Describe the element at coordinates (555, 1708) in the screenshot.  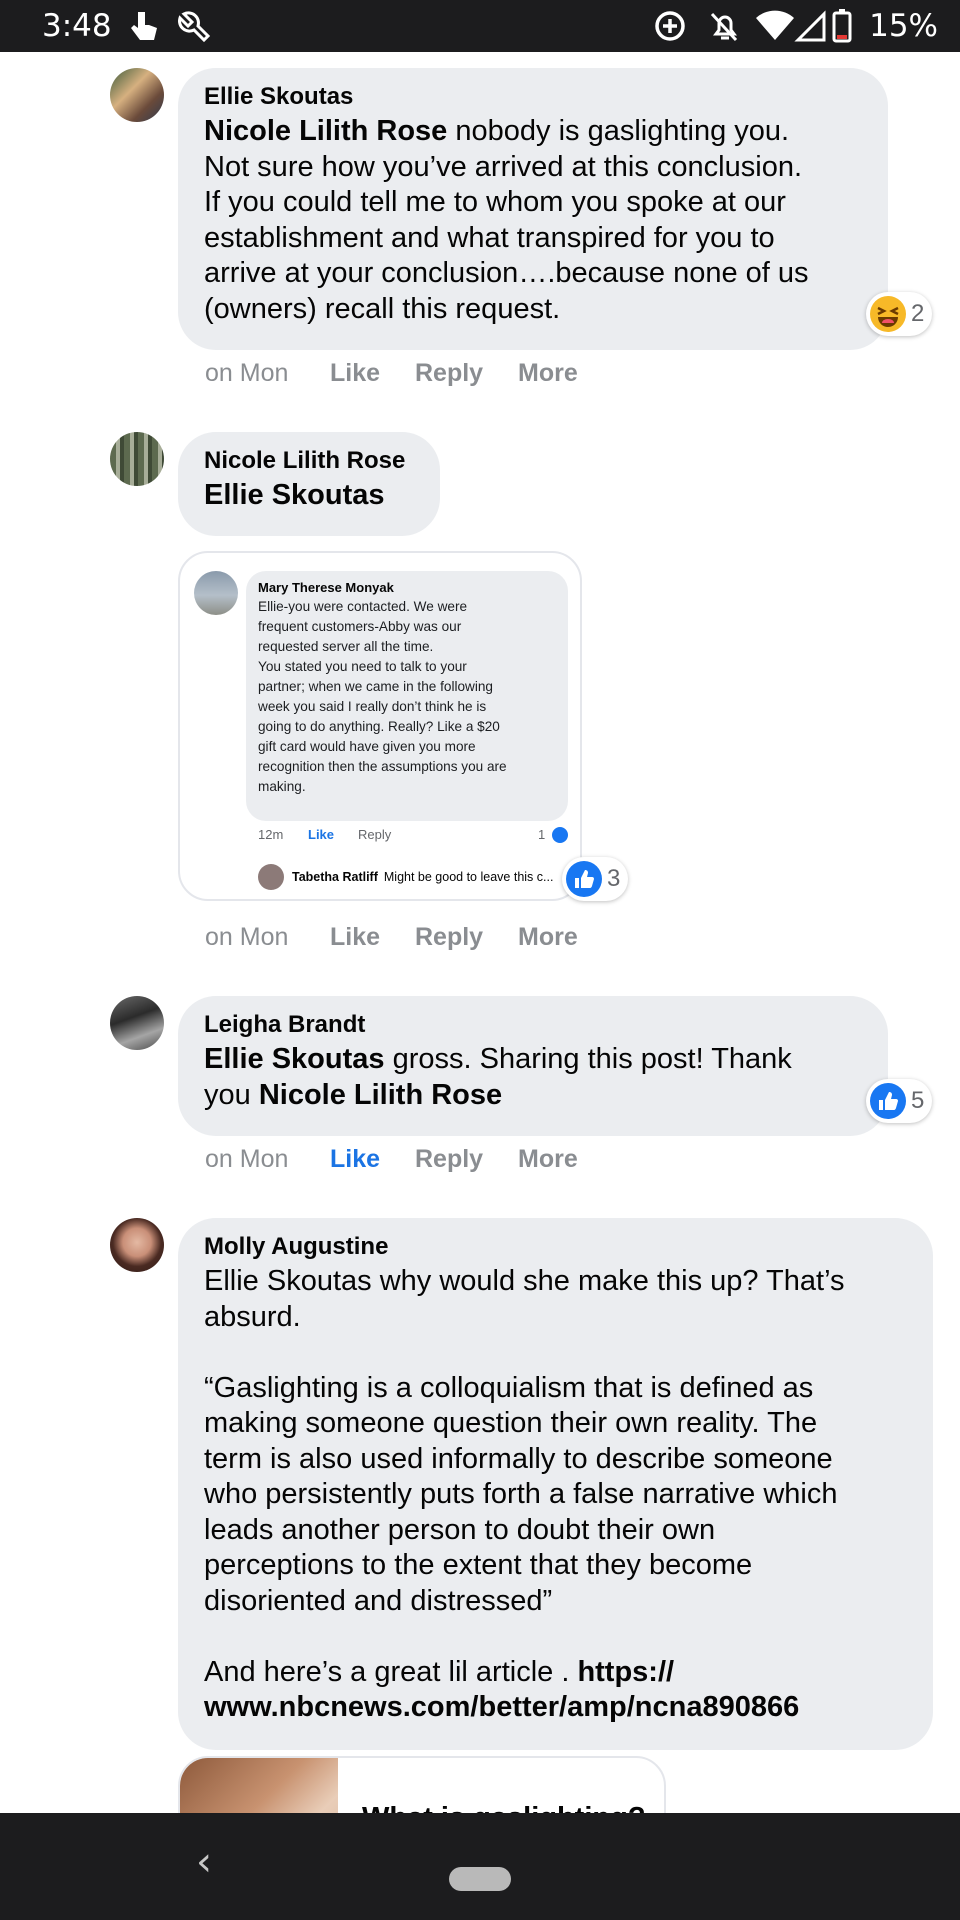
I see `article-link: www.nbcnews.com/better/amp/ncna890866` at that location.